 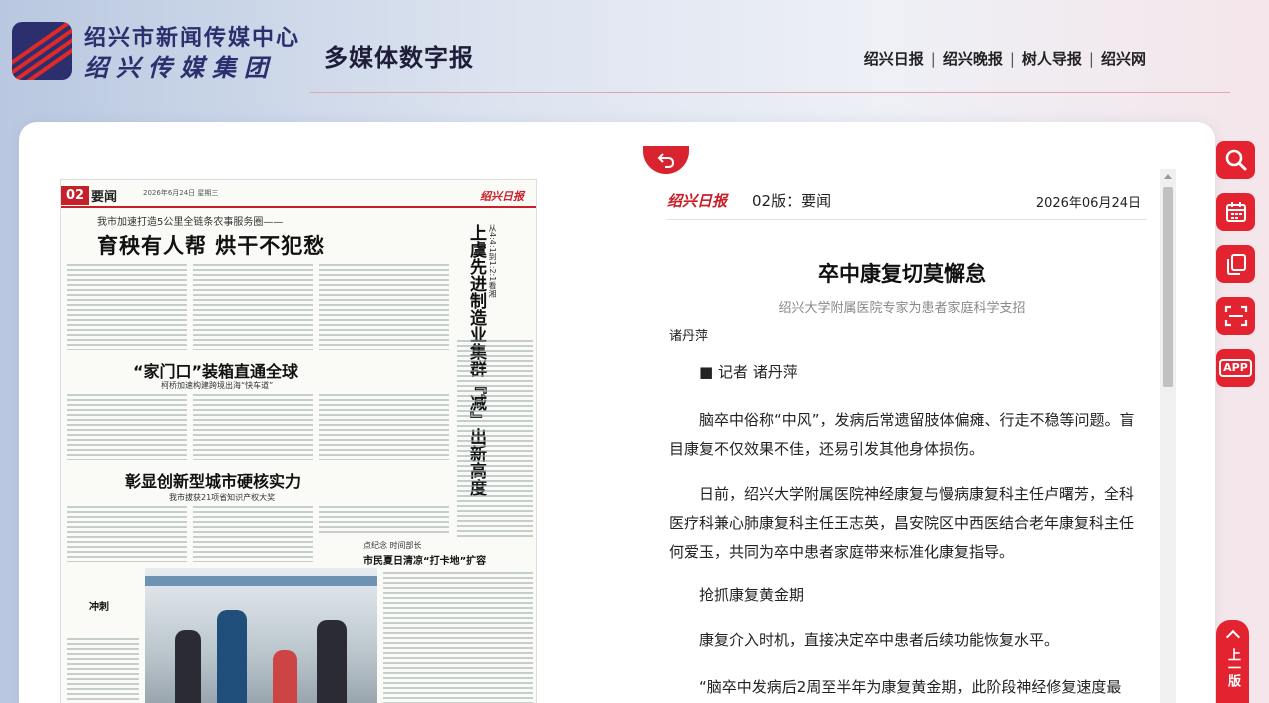 What do you see at coordinates (217, 385) in the screenshot?
I see `paper-subheadline: 柯桥加速构建跨境出海“快车道”` at bounding box center [217, 385].